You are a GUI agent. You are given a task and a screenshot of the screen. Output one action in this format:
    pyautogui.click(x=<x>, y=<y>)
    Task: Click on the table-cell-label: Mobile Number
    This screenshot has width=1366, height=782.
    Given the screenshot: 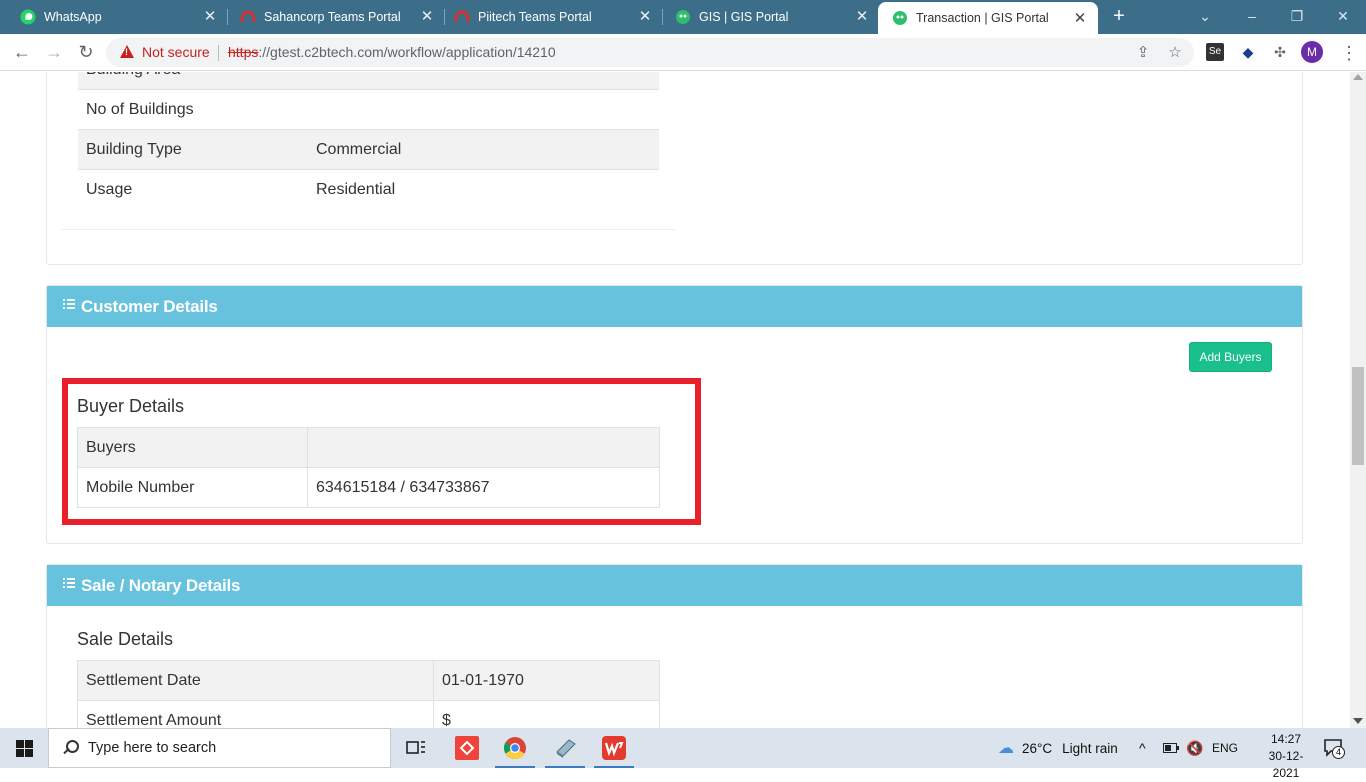 What is the action you would take?
    pyautogui.click(x=192, y=487)
    